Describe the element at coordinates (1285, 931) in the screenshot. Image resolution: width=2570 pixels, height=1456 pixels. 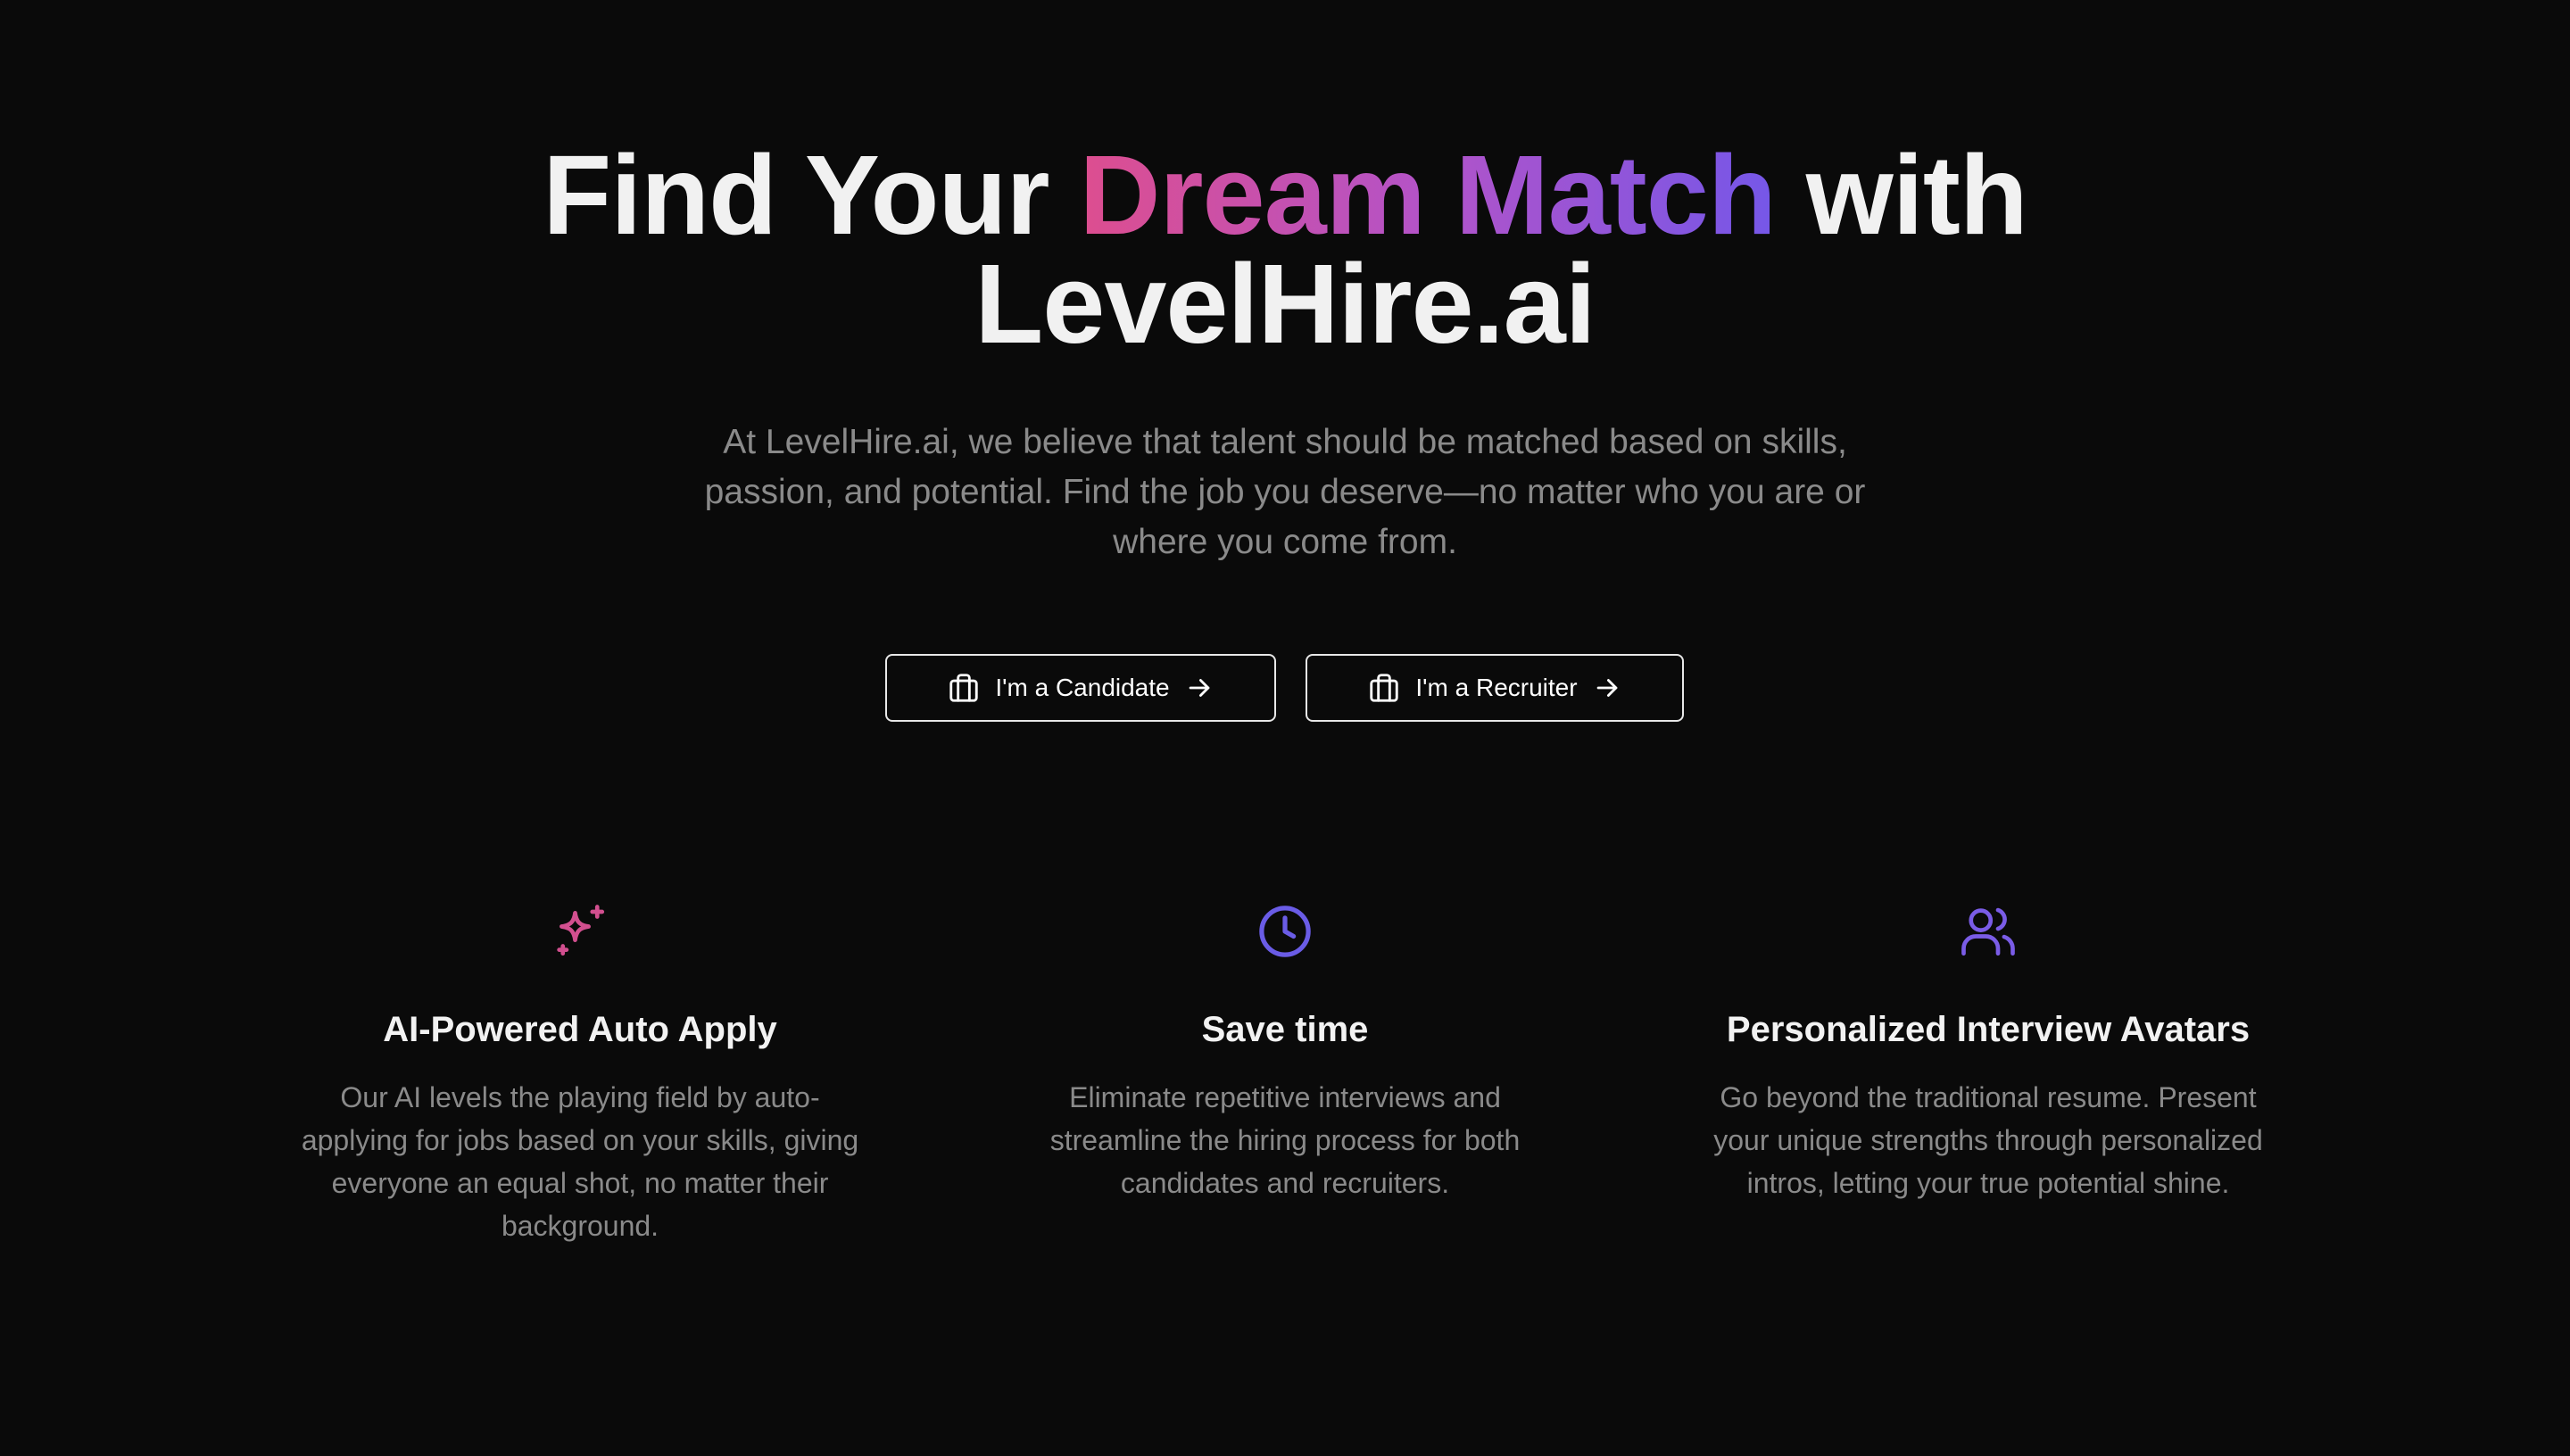
I see `clock-icon` at that location.